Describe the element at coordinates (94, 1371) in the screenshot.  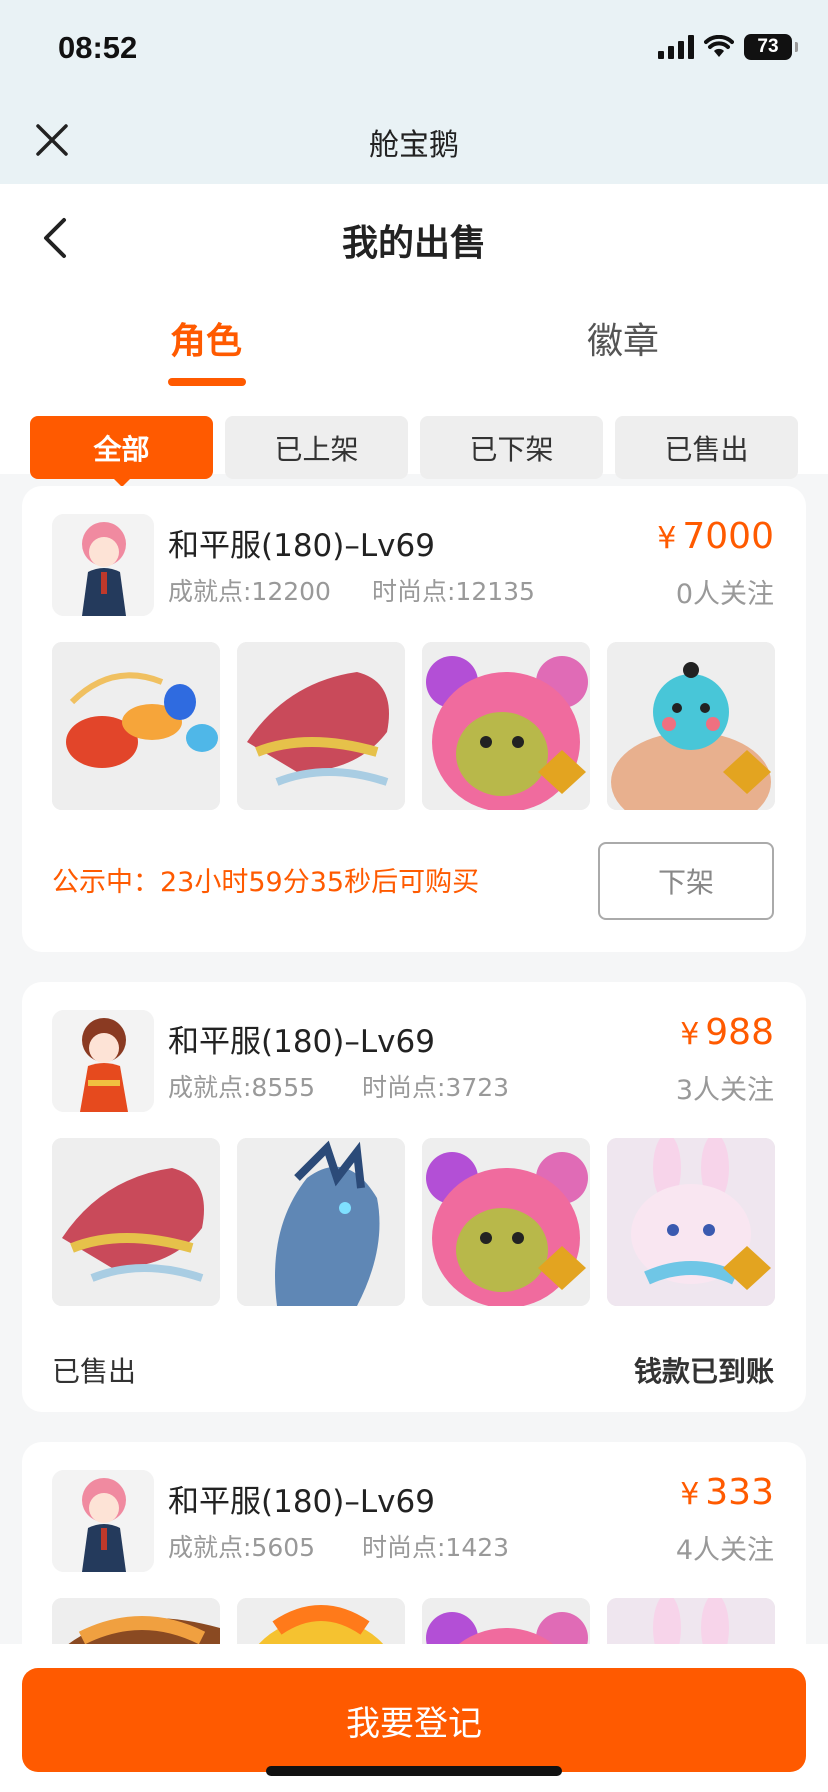
I see `sold-status: 已售出` at that location.